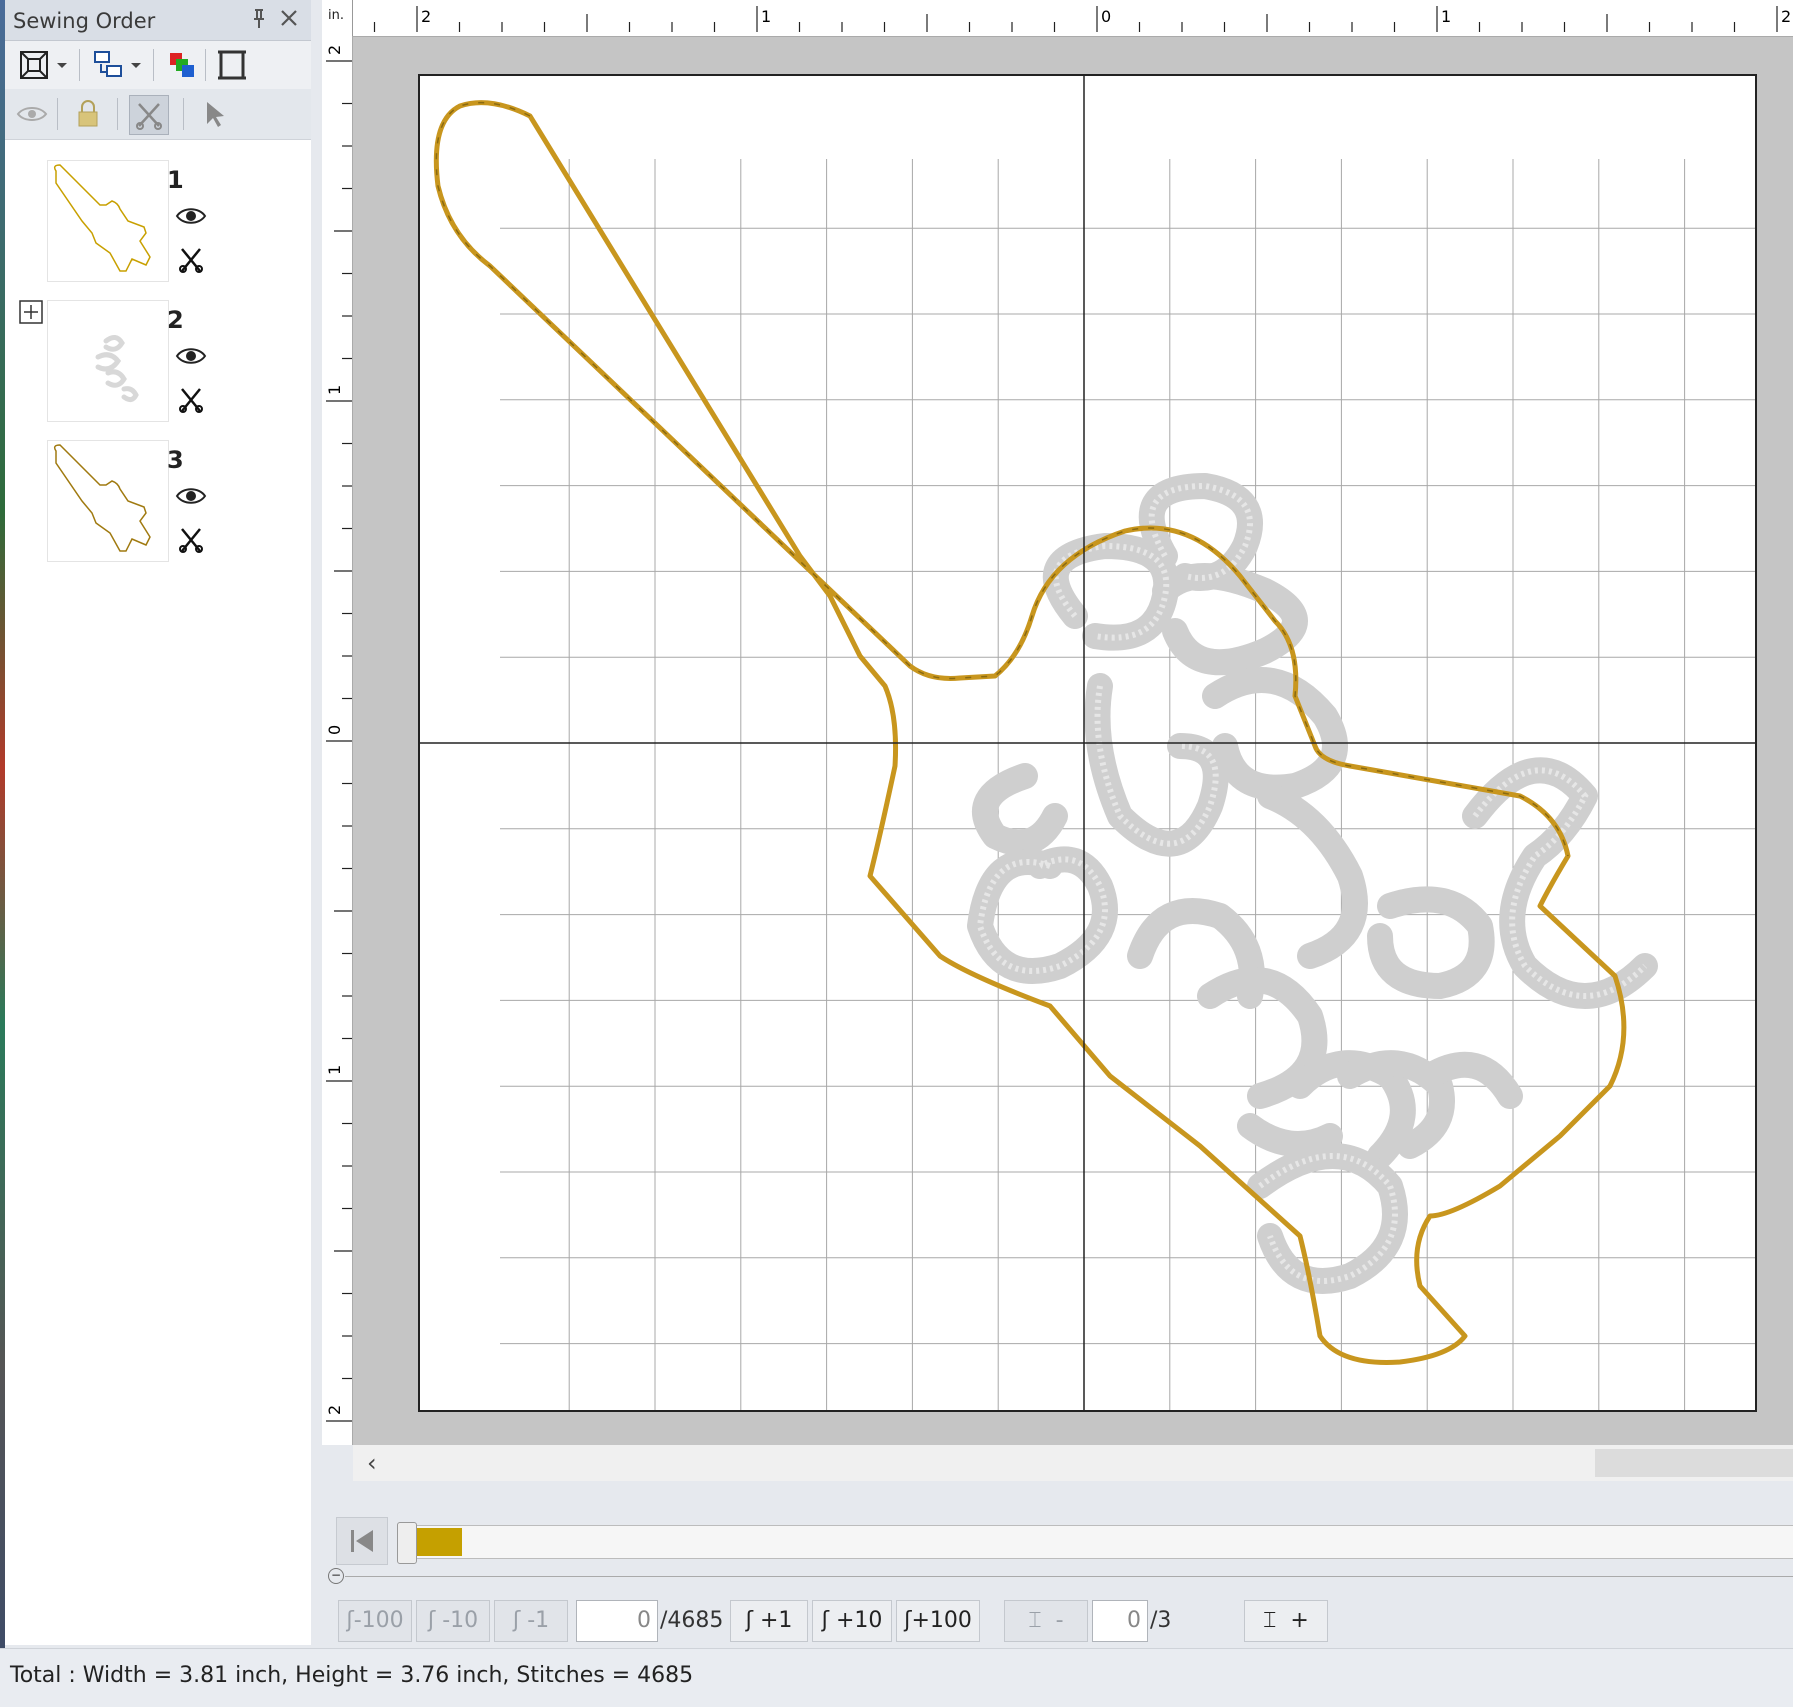 This screenshot has height=1707, width=1793. I want to click on lock-icon, so click(88, 114).